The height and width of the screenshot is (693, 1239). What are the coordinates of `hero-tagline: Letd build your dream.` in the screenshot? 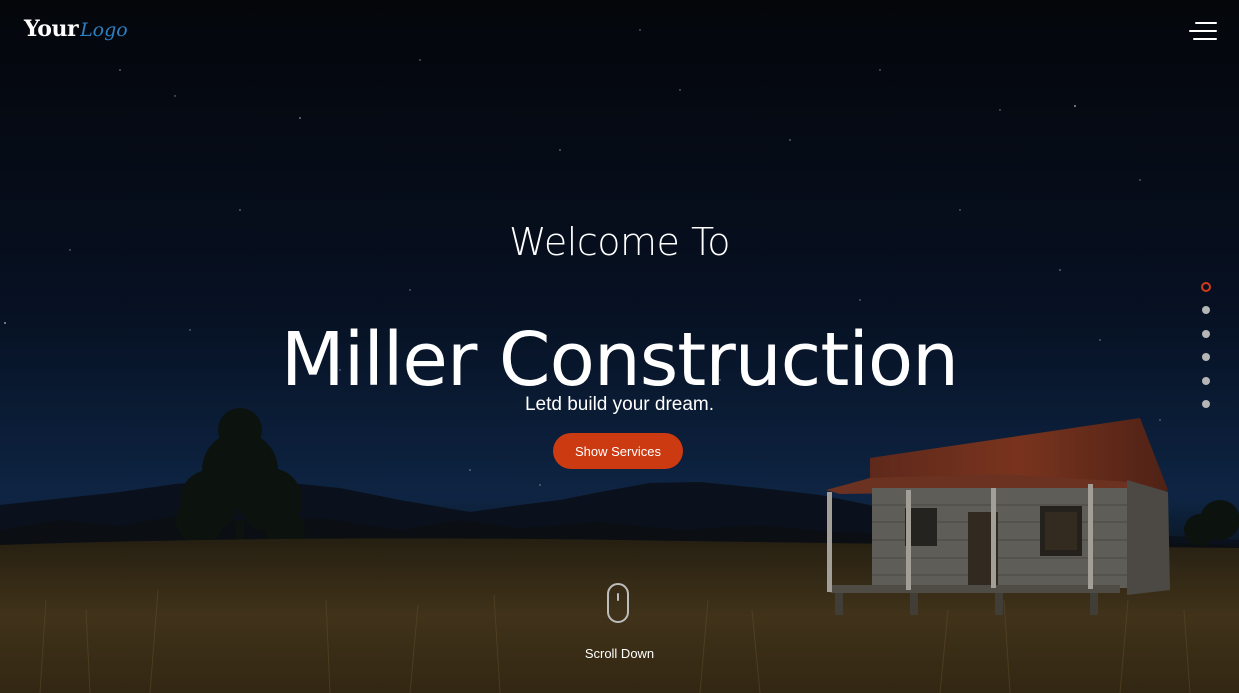 It's located at (619, 404).